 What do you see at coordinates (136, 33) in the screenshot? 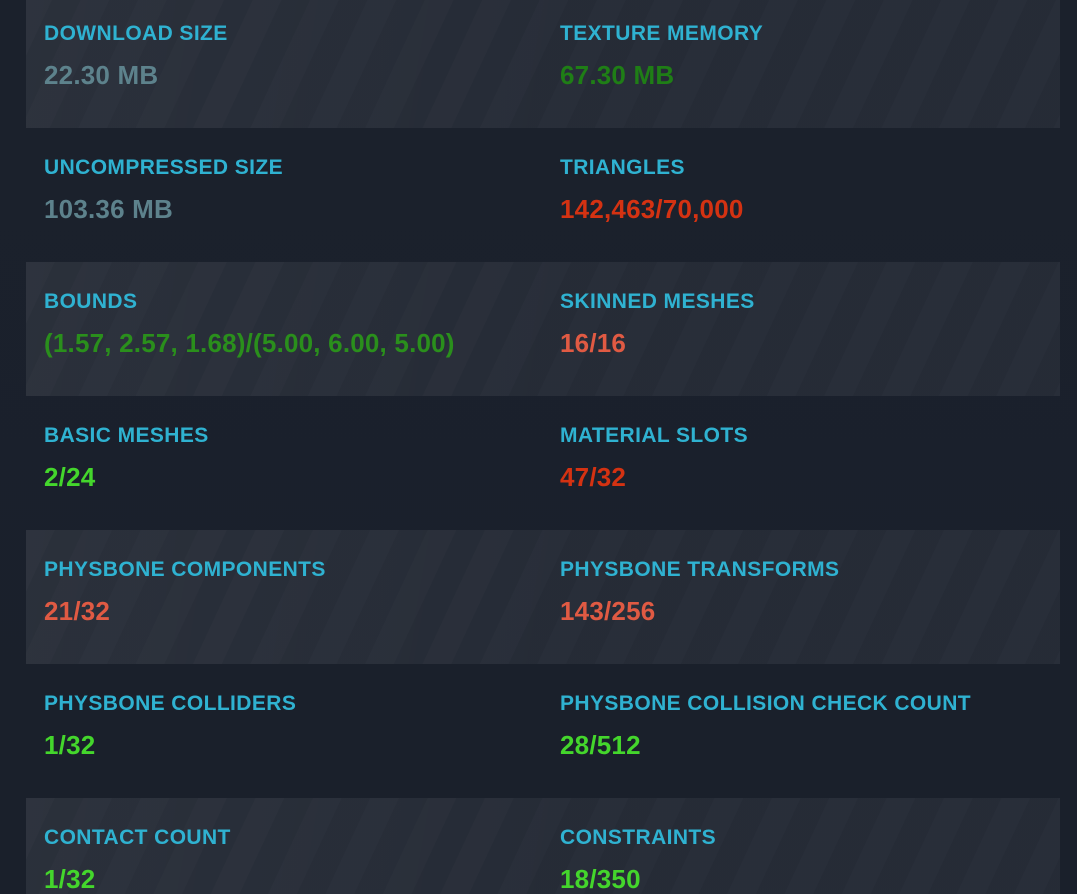
I see `stat-label: DOWNLOAD SIZE` at bounding box center [136, 33].